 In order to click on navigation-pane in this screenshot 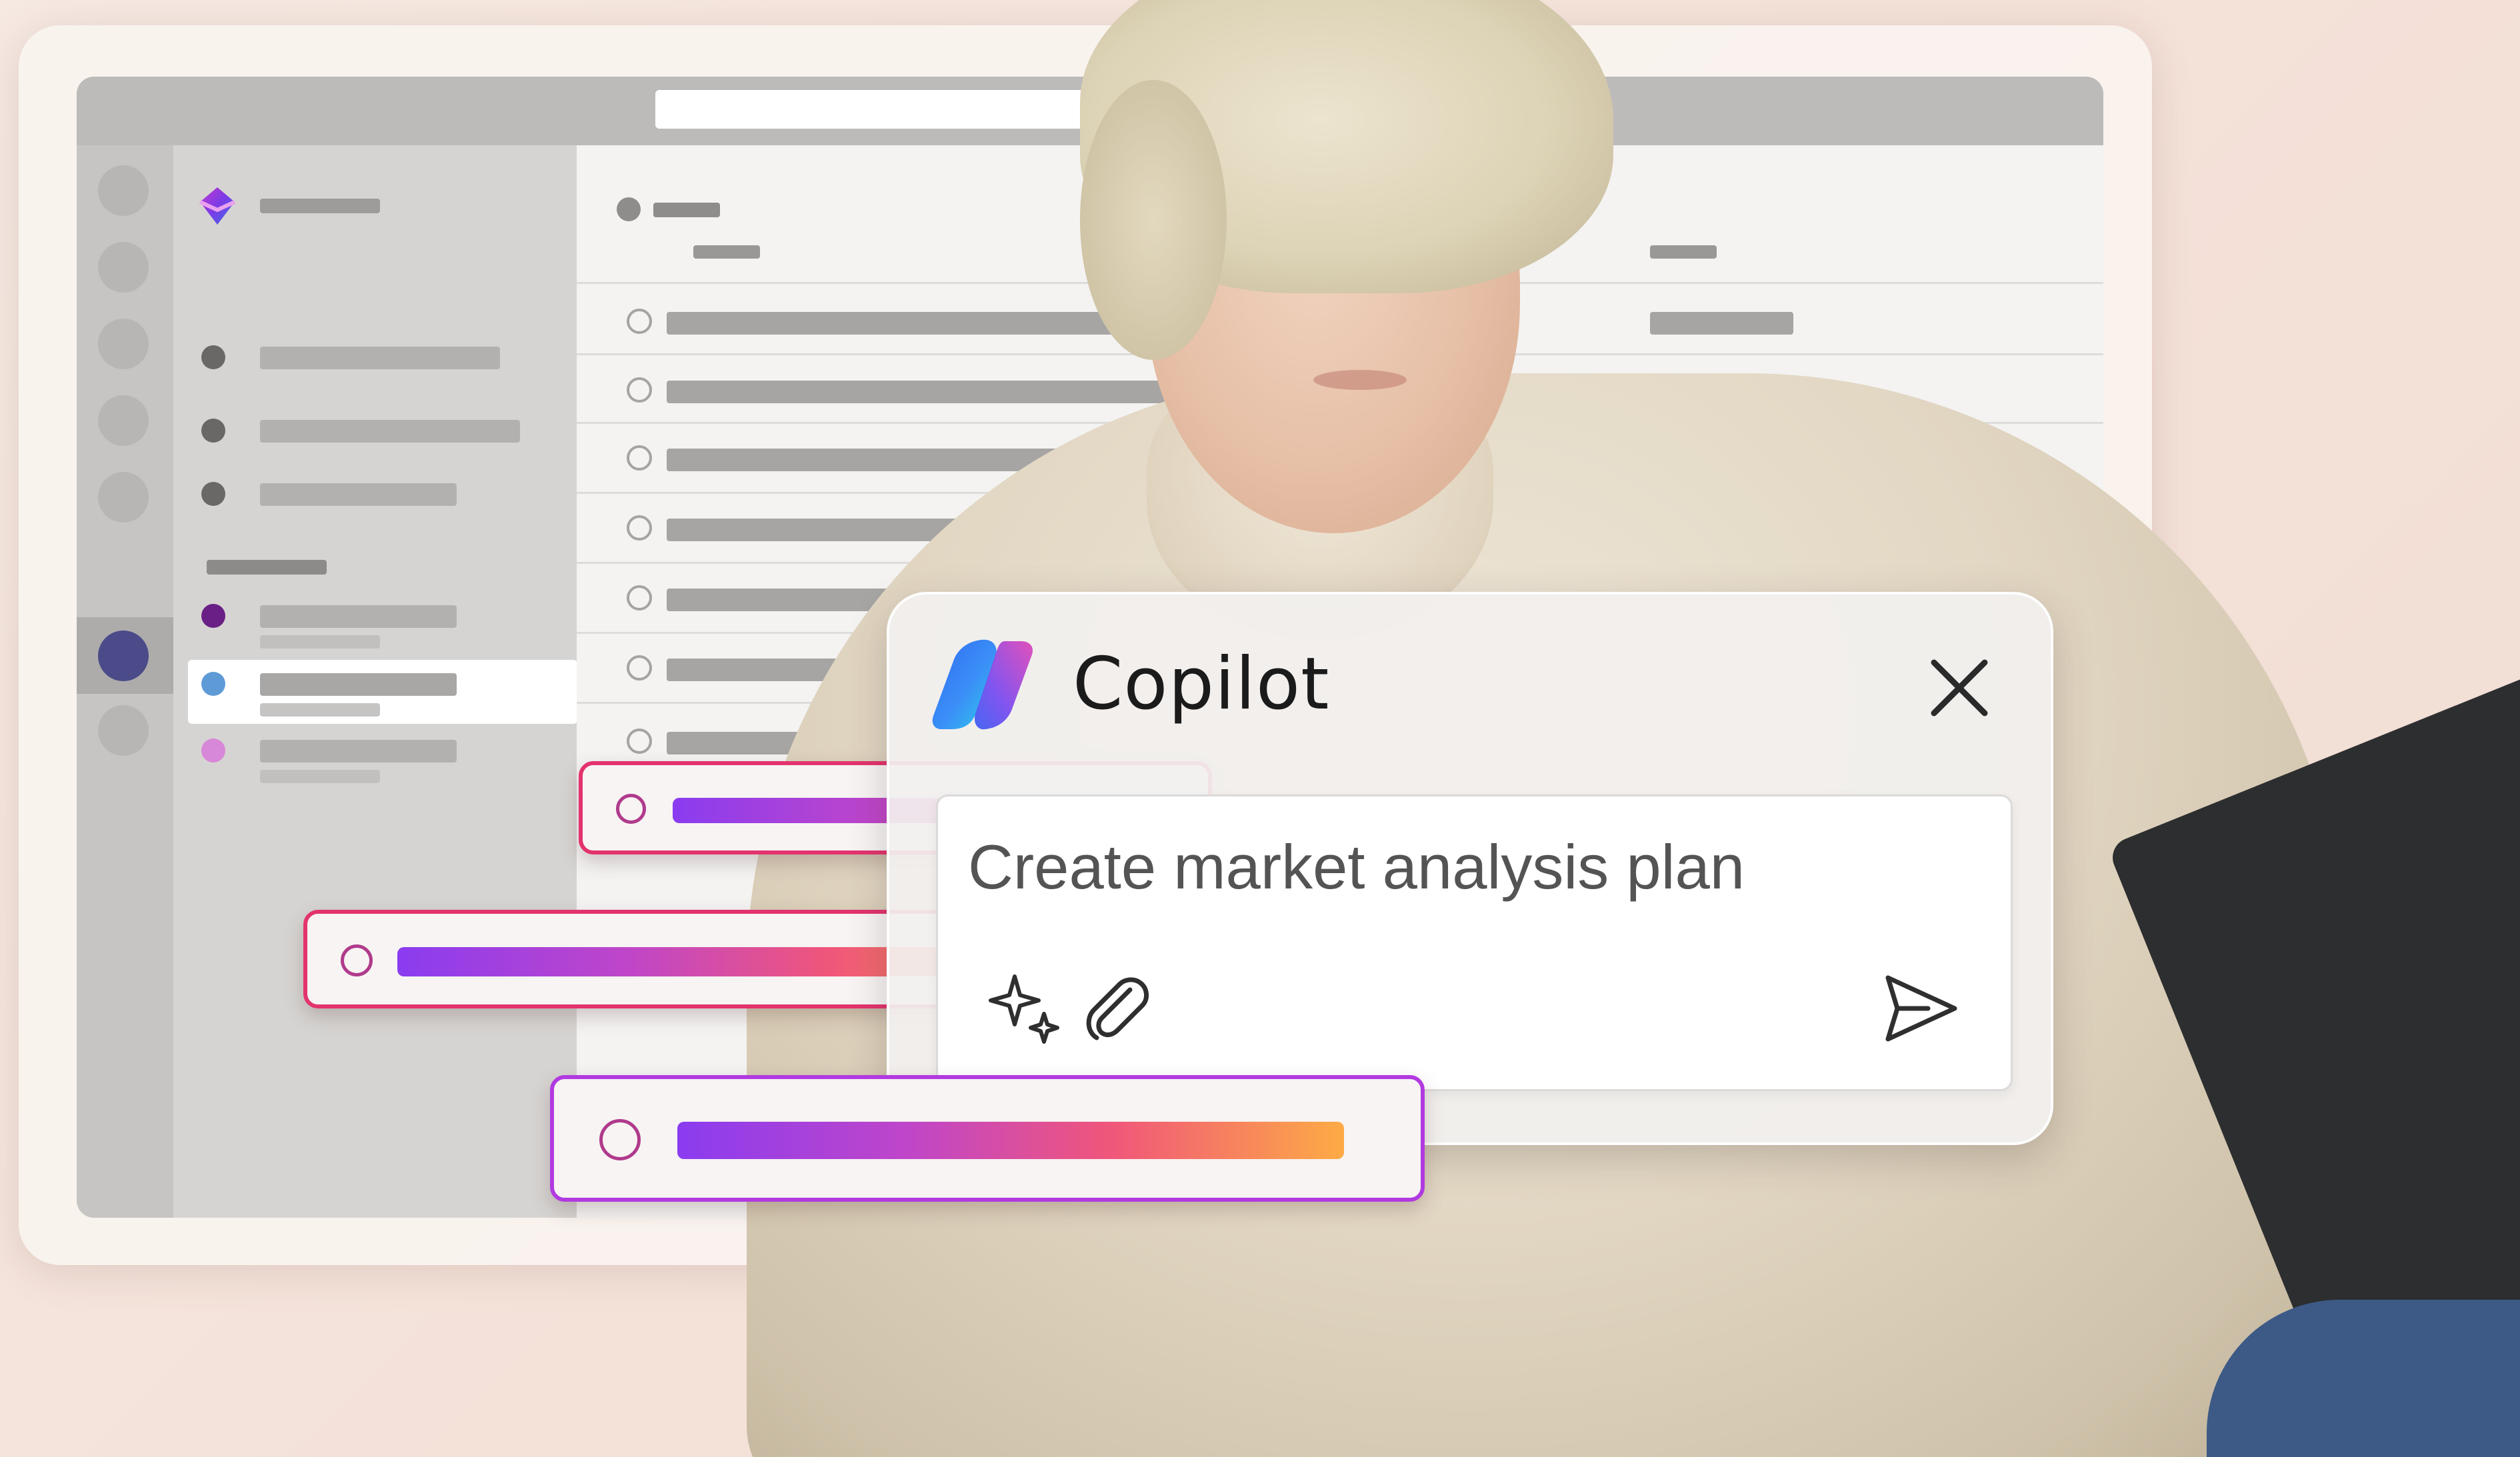, I will do `click(375, 681)`.